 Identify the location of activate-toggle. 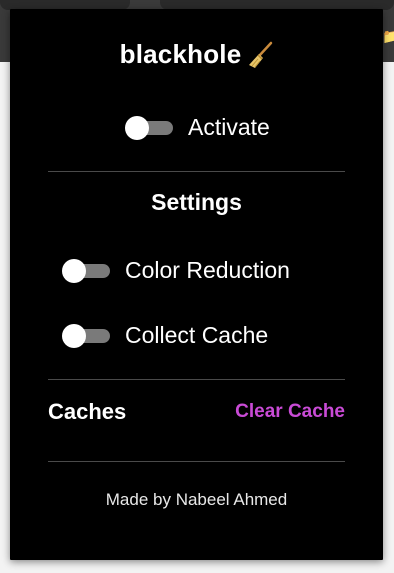
(149, 127).